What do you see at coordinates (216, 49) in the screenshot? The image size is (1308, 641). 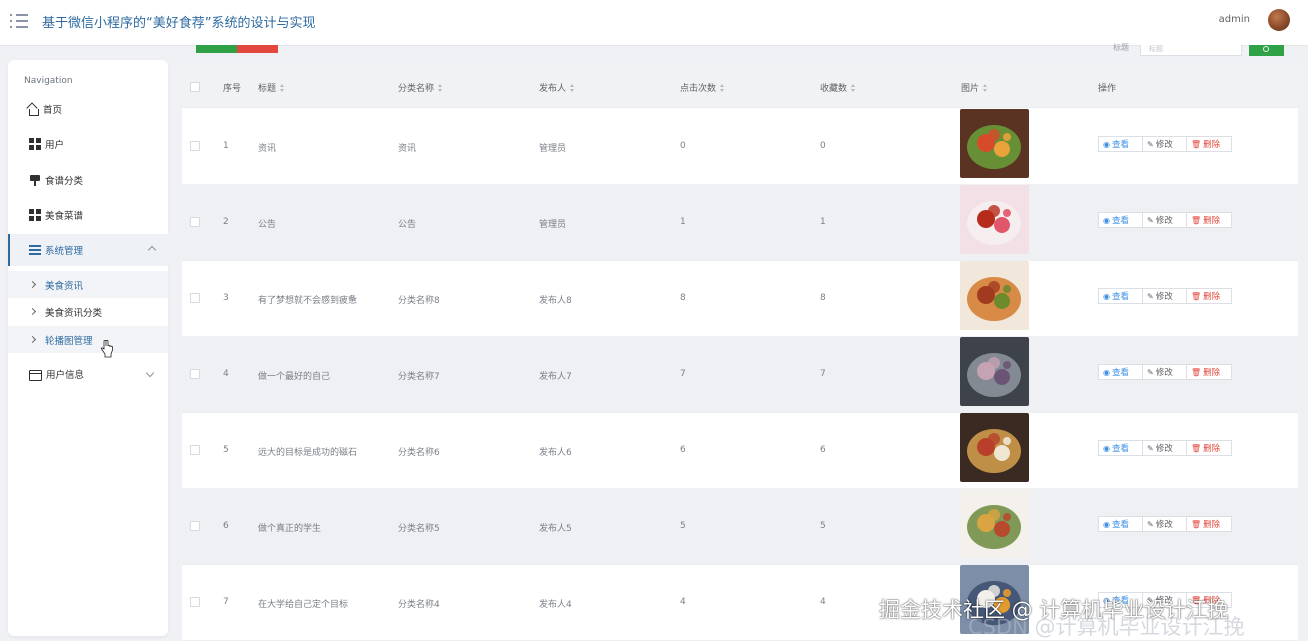 I see `add-button` at bounding box center [216, 49].